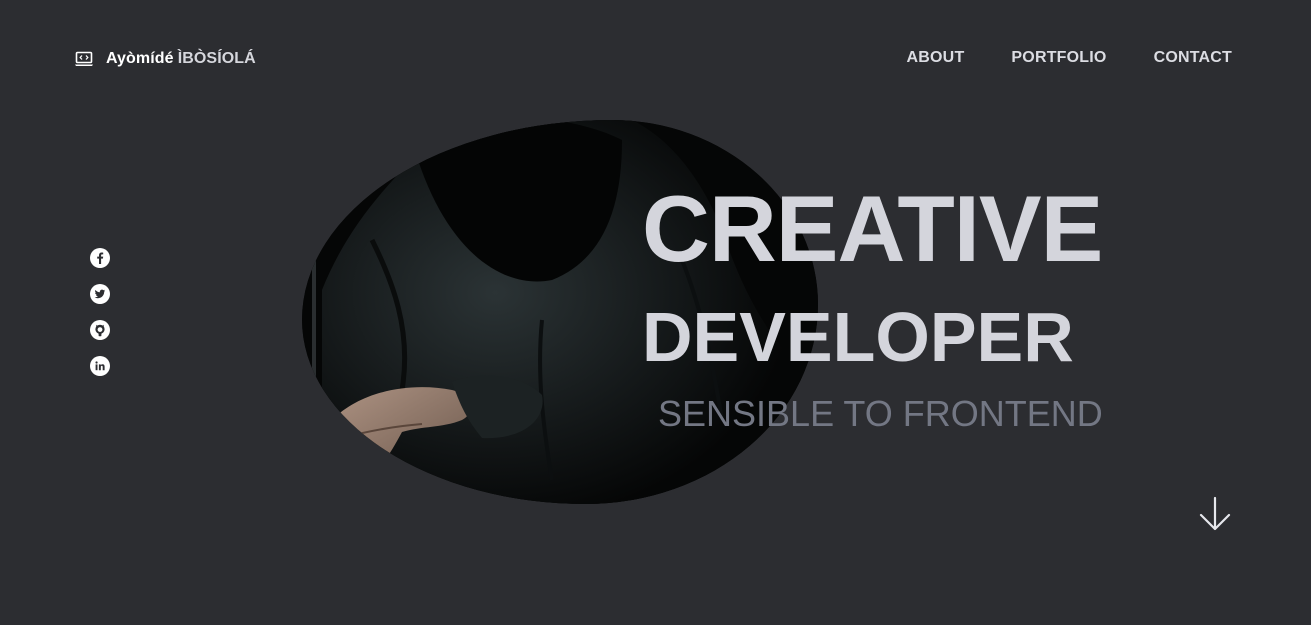 This screenshot has height=625, width=1311. What do you see at coordinates (84, 59) in the screenshot?
I see `laptop-code-icon` at bounding box center [84, 59].